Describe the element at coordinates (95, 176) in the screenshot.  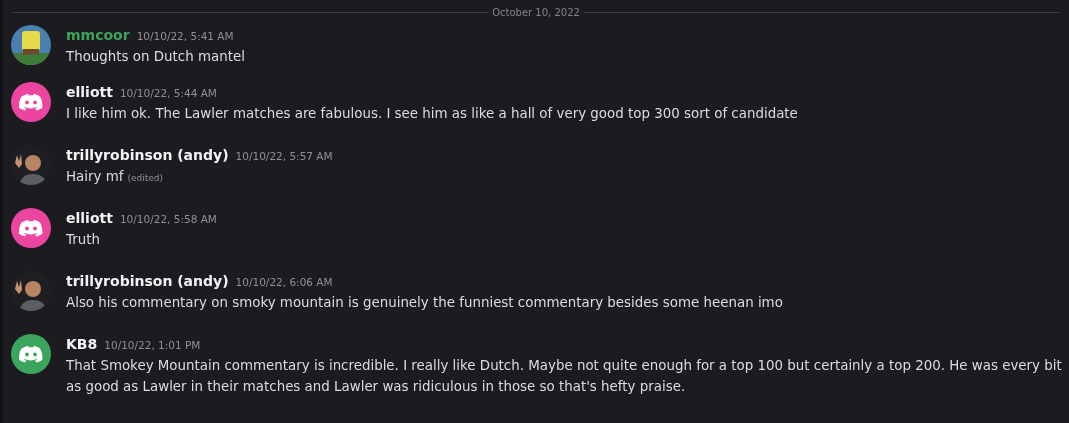
I see `message-text: Hairy mf` at that location.